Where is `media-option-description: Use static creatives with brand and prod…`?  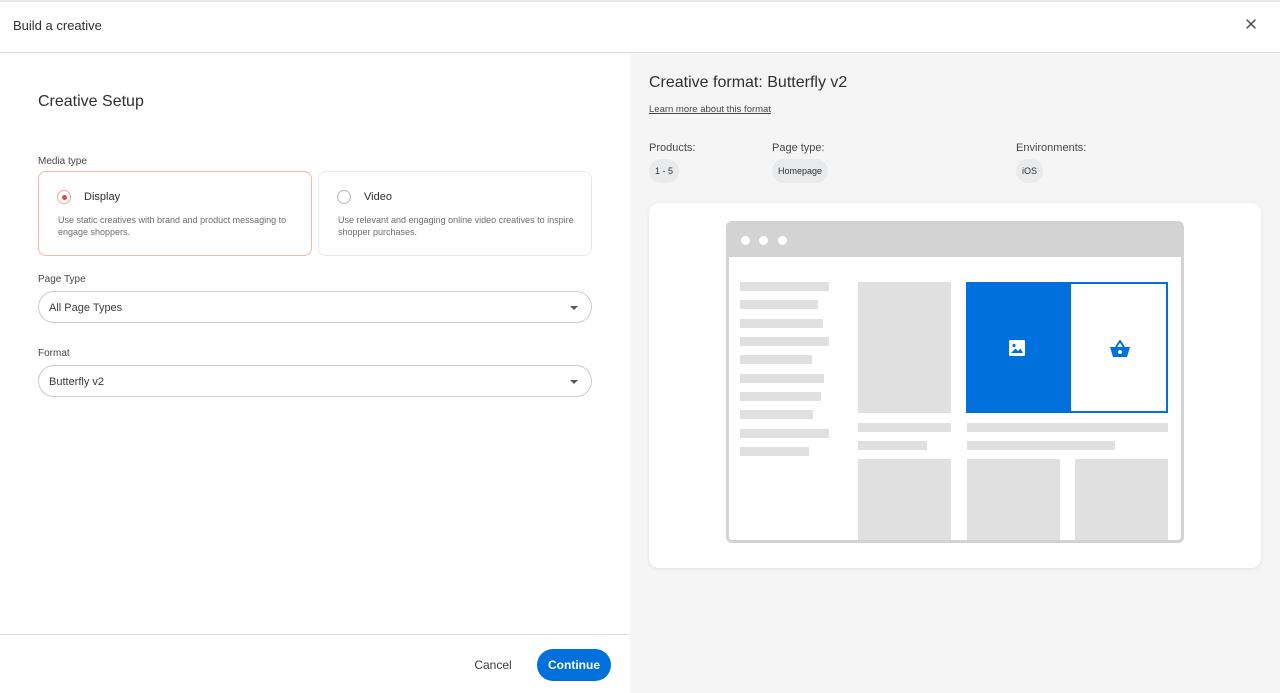 media-option-description: Use static creatives with brand and prod… is located at coordinates (172, 226).